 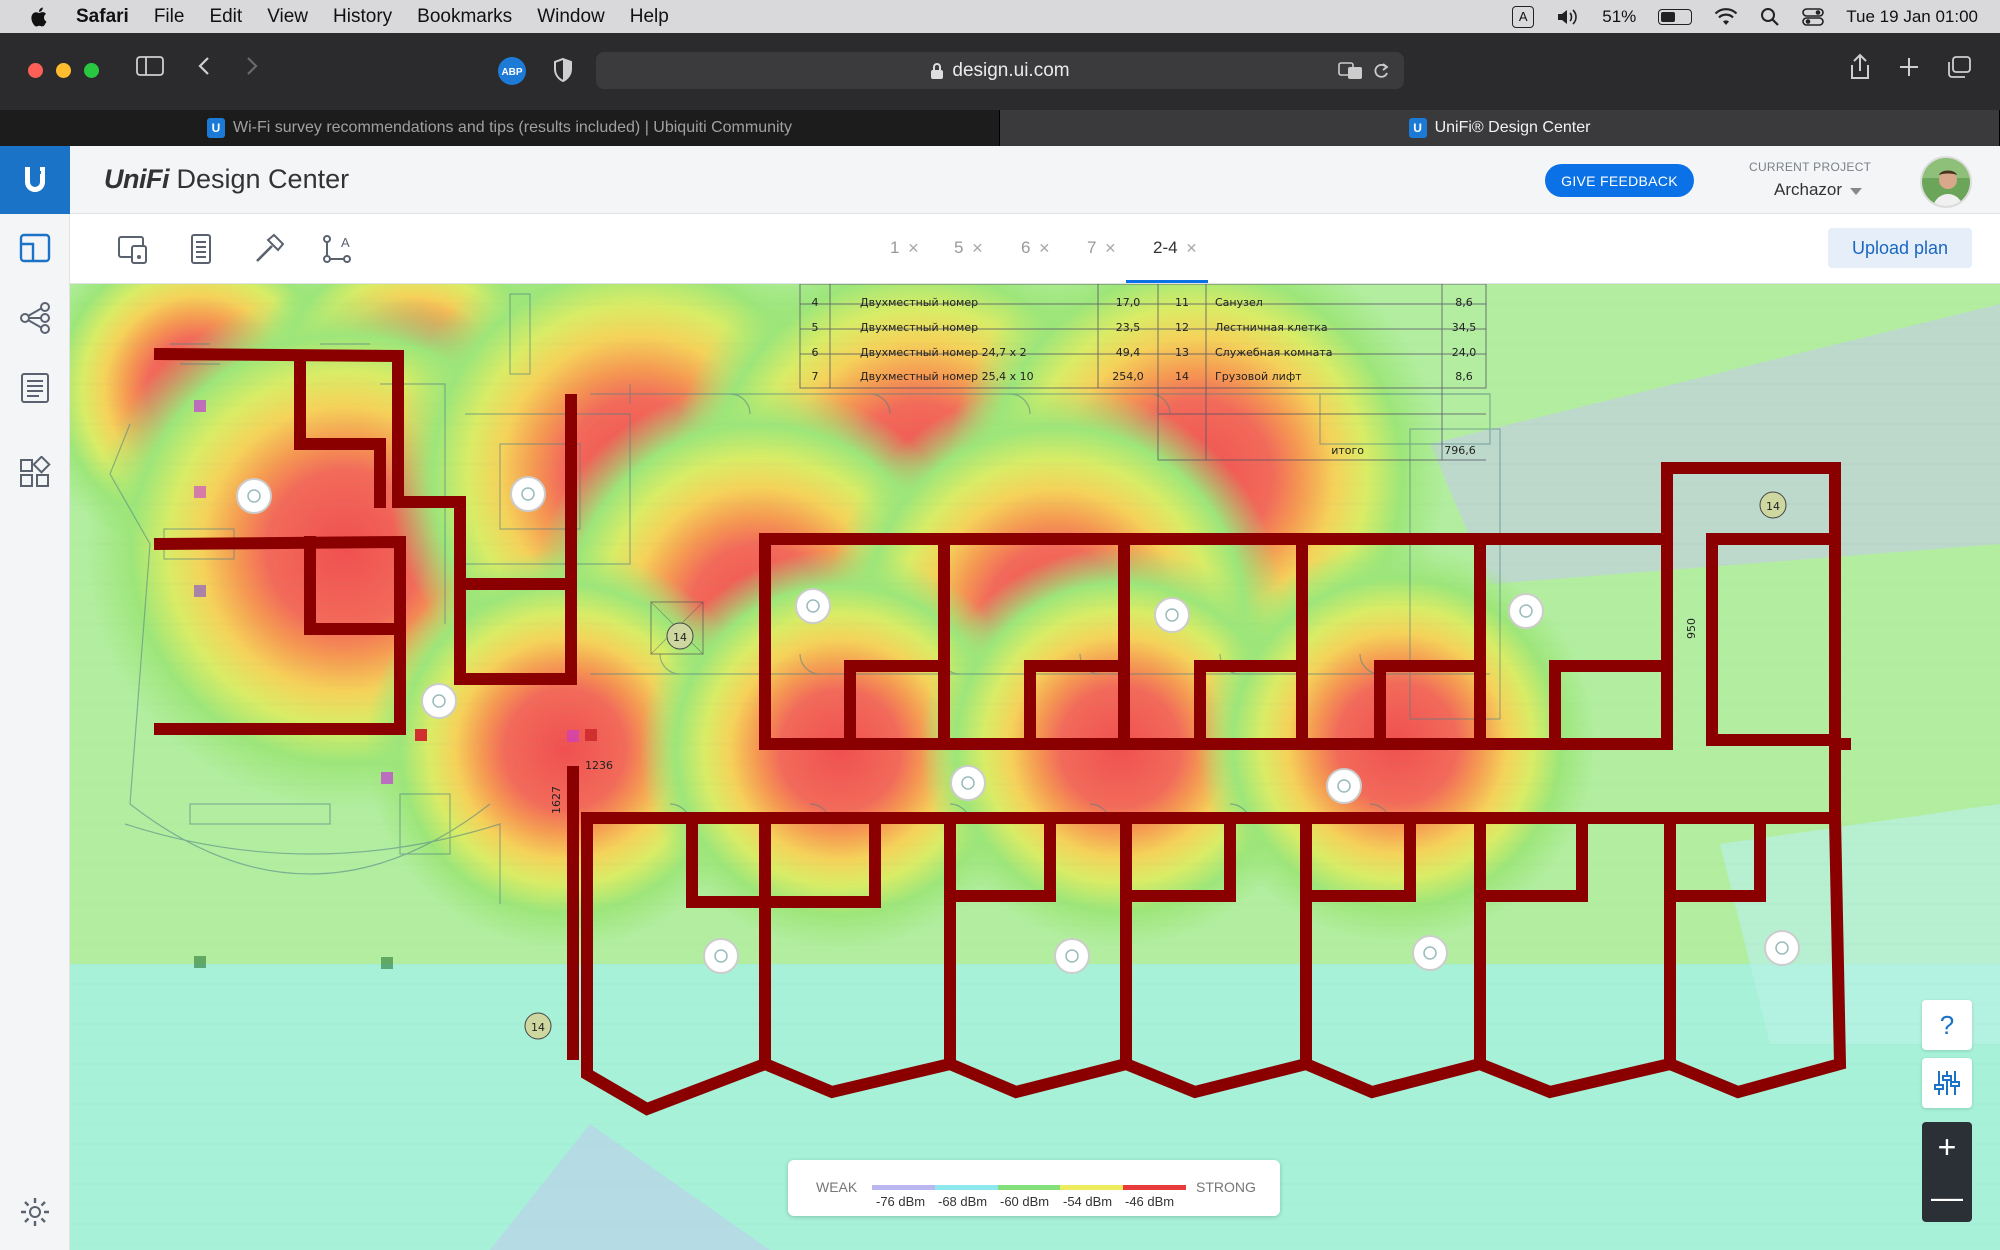 What do you see at coordinates (1900, 248) in the screenshot?
I see `upload-plan-button: Upload plan` at bounding box center [1900, 248].